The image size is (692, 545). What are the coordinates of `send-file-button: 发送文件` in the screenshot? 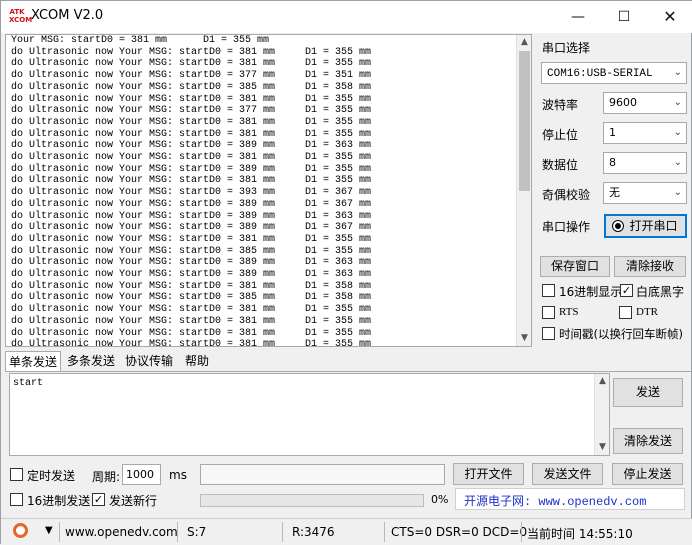 It's located at (567, 474).